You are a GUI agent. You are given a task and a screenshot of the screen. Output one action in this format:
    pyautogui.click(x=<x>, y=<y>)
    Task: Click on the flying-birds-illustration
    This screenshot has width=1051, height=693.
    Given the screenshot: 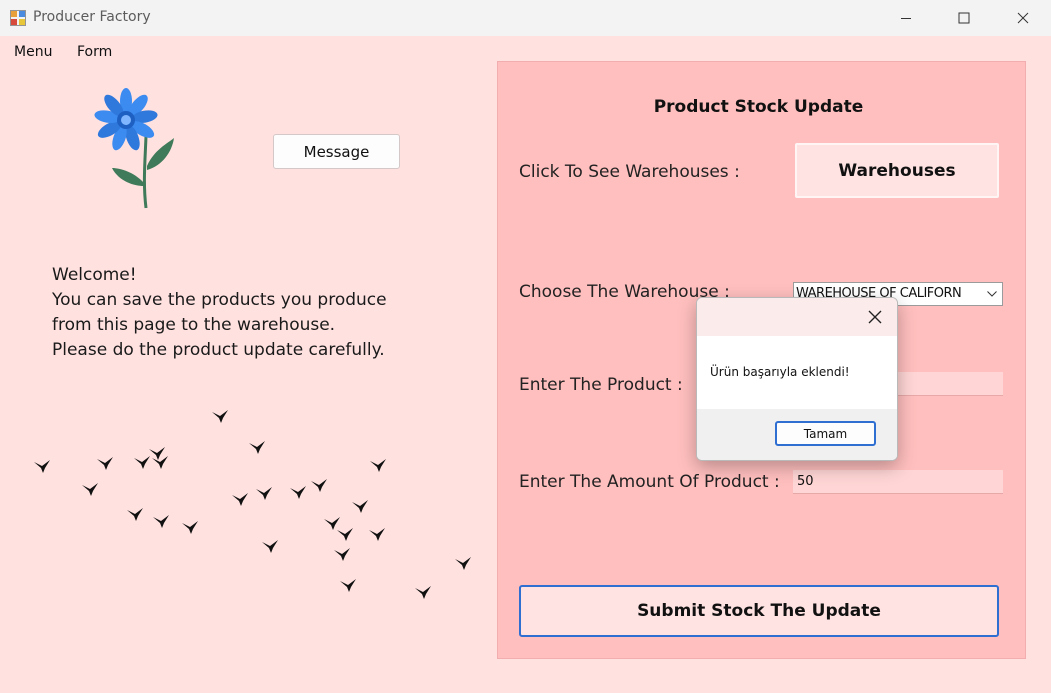 What is the action you would take?
    pyautogui.click(x=252, y=504)
    